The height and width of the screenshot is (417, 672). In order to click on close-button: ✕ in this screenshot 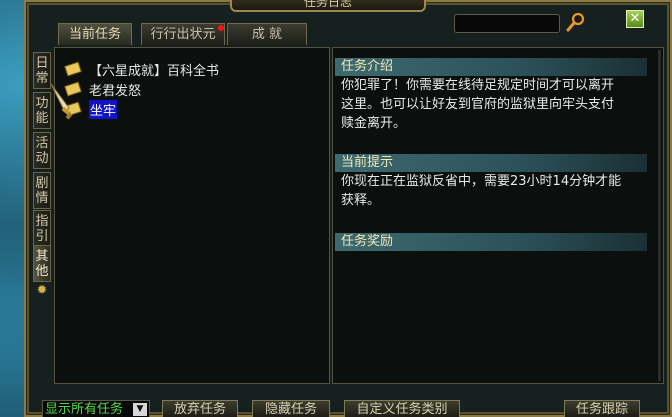, I will do `click(635, 19)`.